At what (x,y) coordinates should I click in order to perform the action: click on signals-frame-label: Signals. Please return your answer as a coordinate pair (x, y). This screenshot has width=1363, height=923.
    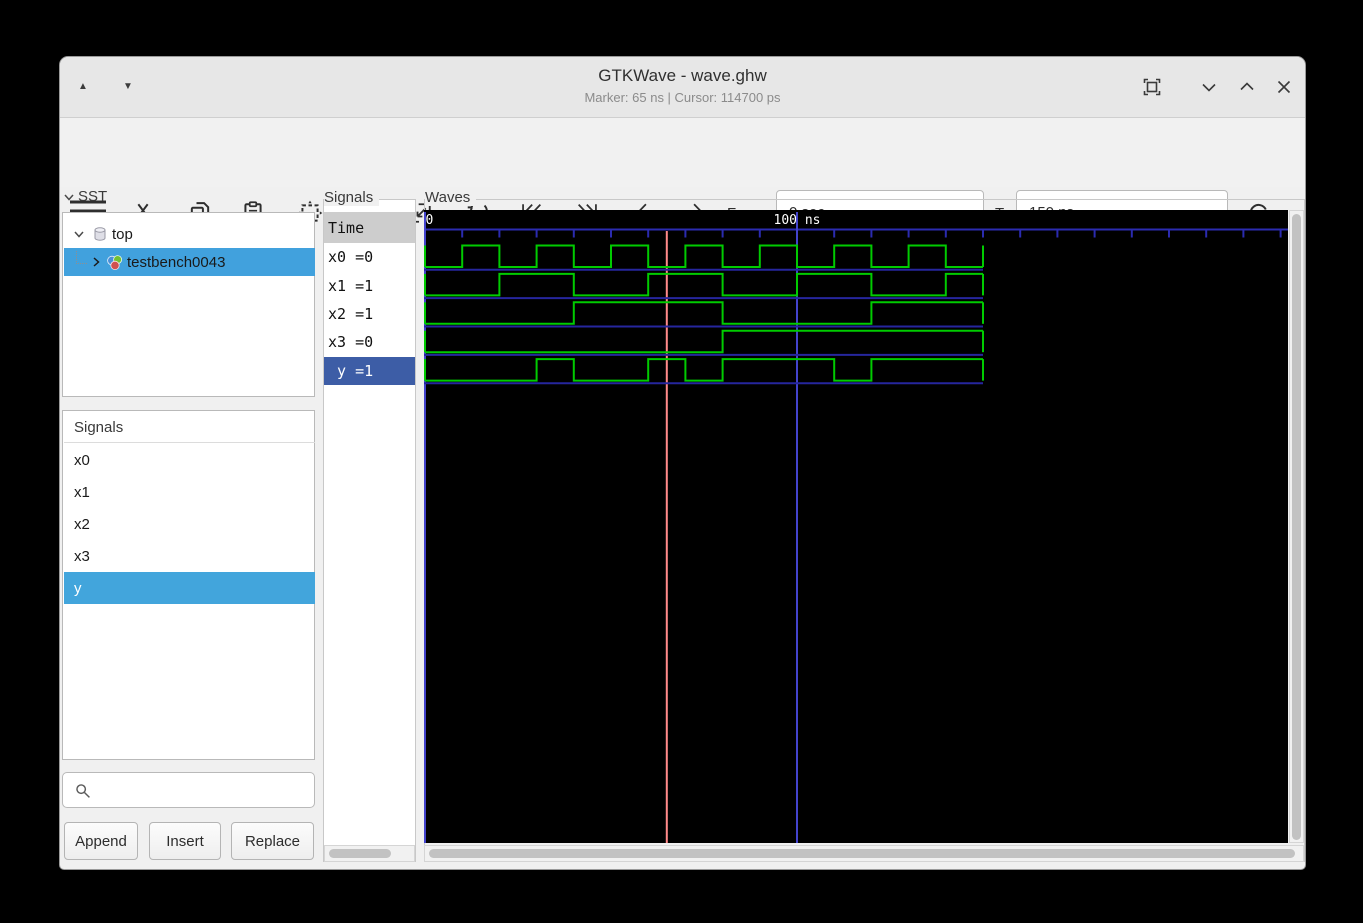
    Looking at the image, I should click on (352, 197).